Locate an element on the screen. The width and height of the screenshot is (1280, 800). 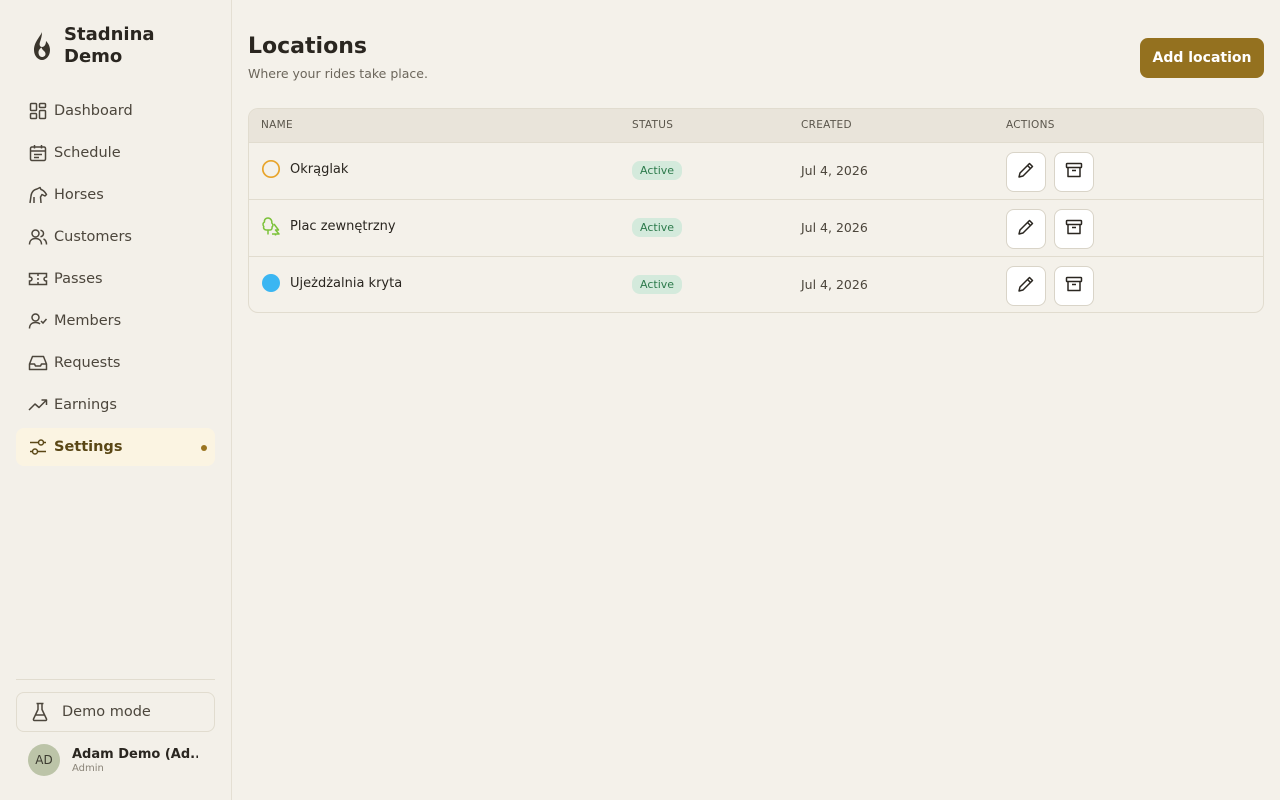
location-name: Plac zewnętrzny is located at coordinates (343, 226).